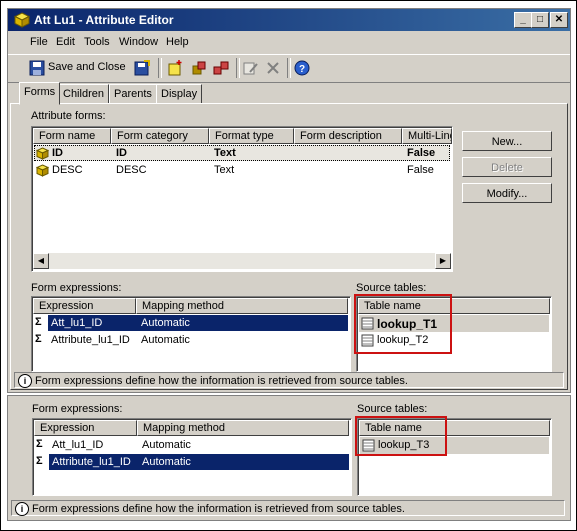 The image size is (577, 531). What do you see at coordinates (142, 68) in the screenshot?
I see `save-disk-icon` at bounding box center [142, 68].